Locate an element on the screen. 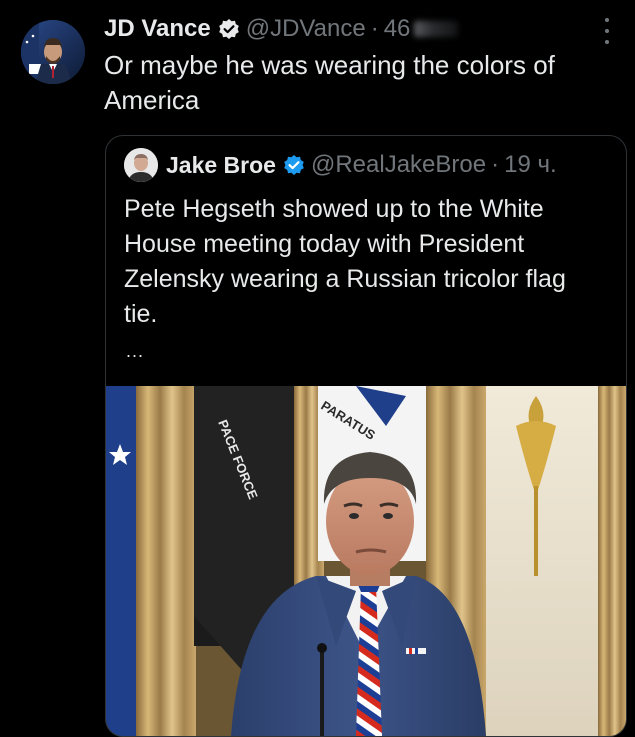  quote-header: Jake Broe @RealJakeBroe · 19 ч. is located at coordinates (340, 165).